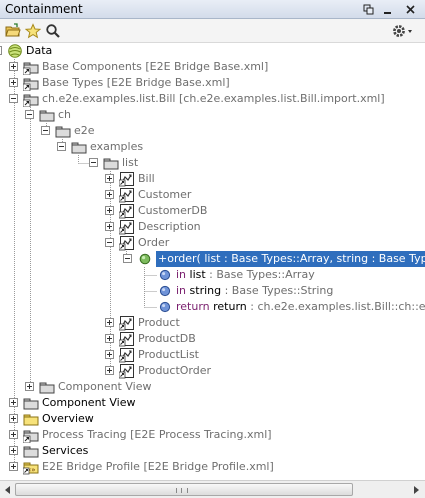  I want to click on tree-item-param-string: in string : Base Types::String, so click(212, 291).